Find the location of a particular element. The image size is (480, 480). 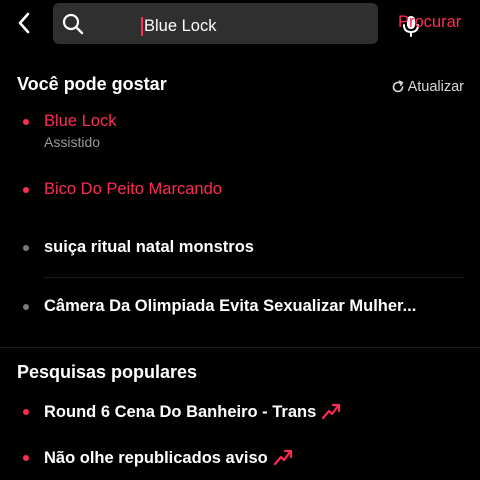

search-input is located at coordinates (264, 26).